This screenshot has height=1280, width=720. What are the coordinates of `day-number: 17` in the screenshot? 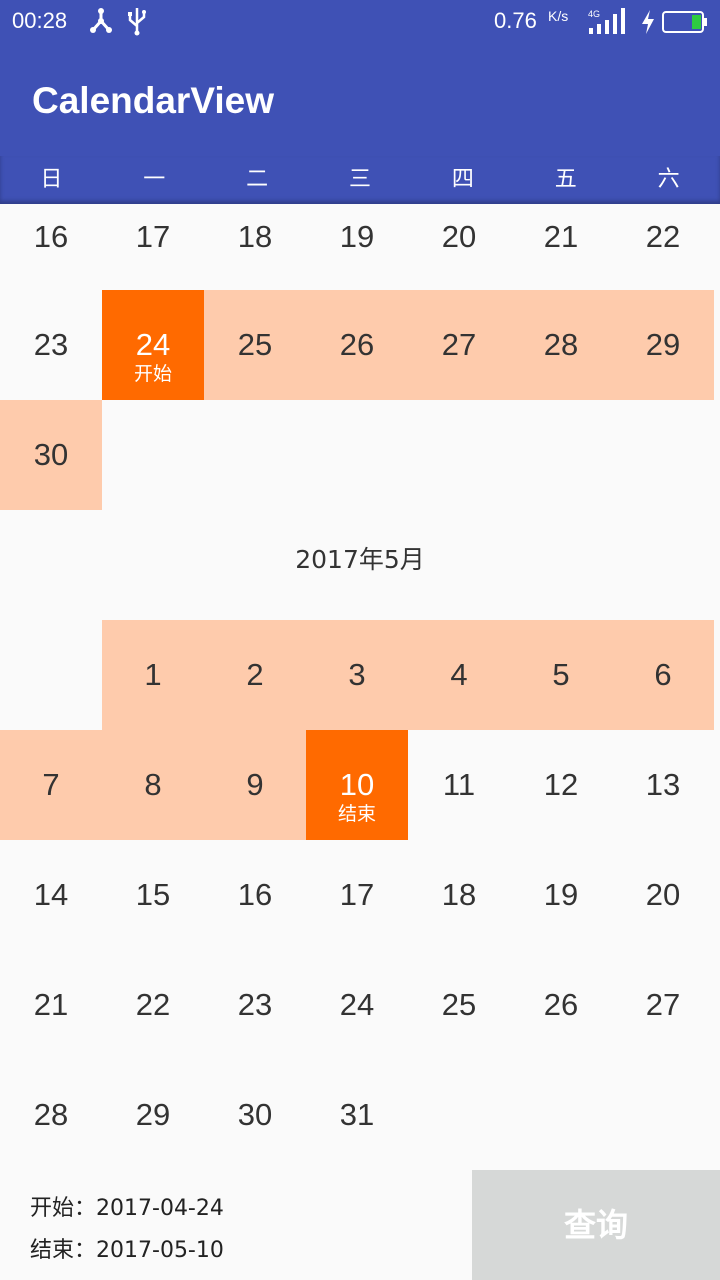 It's located at (357, 894).